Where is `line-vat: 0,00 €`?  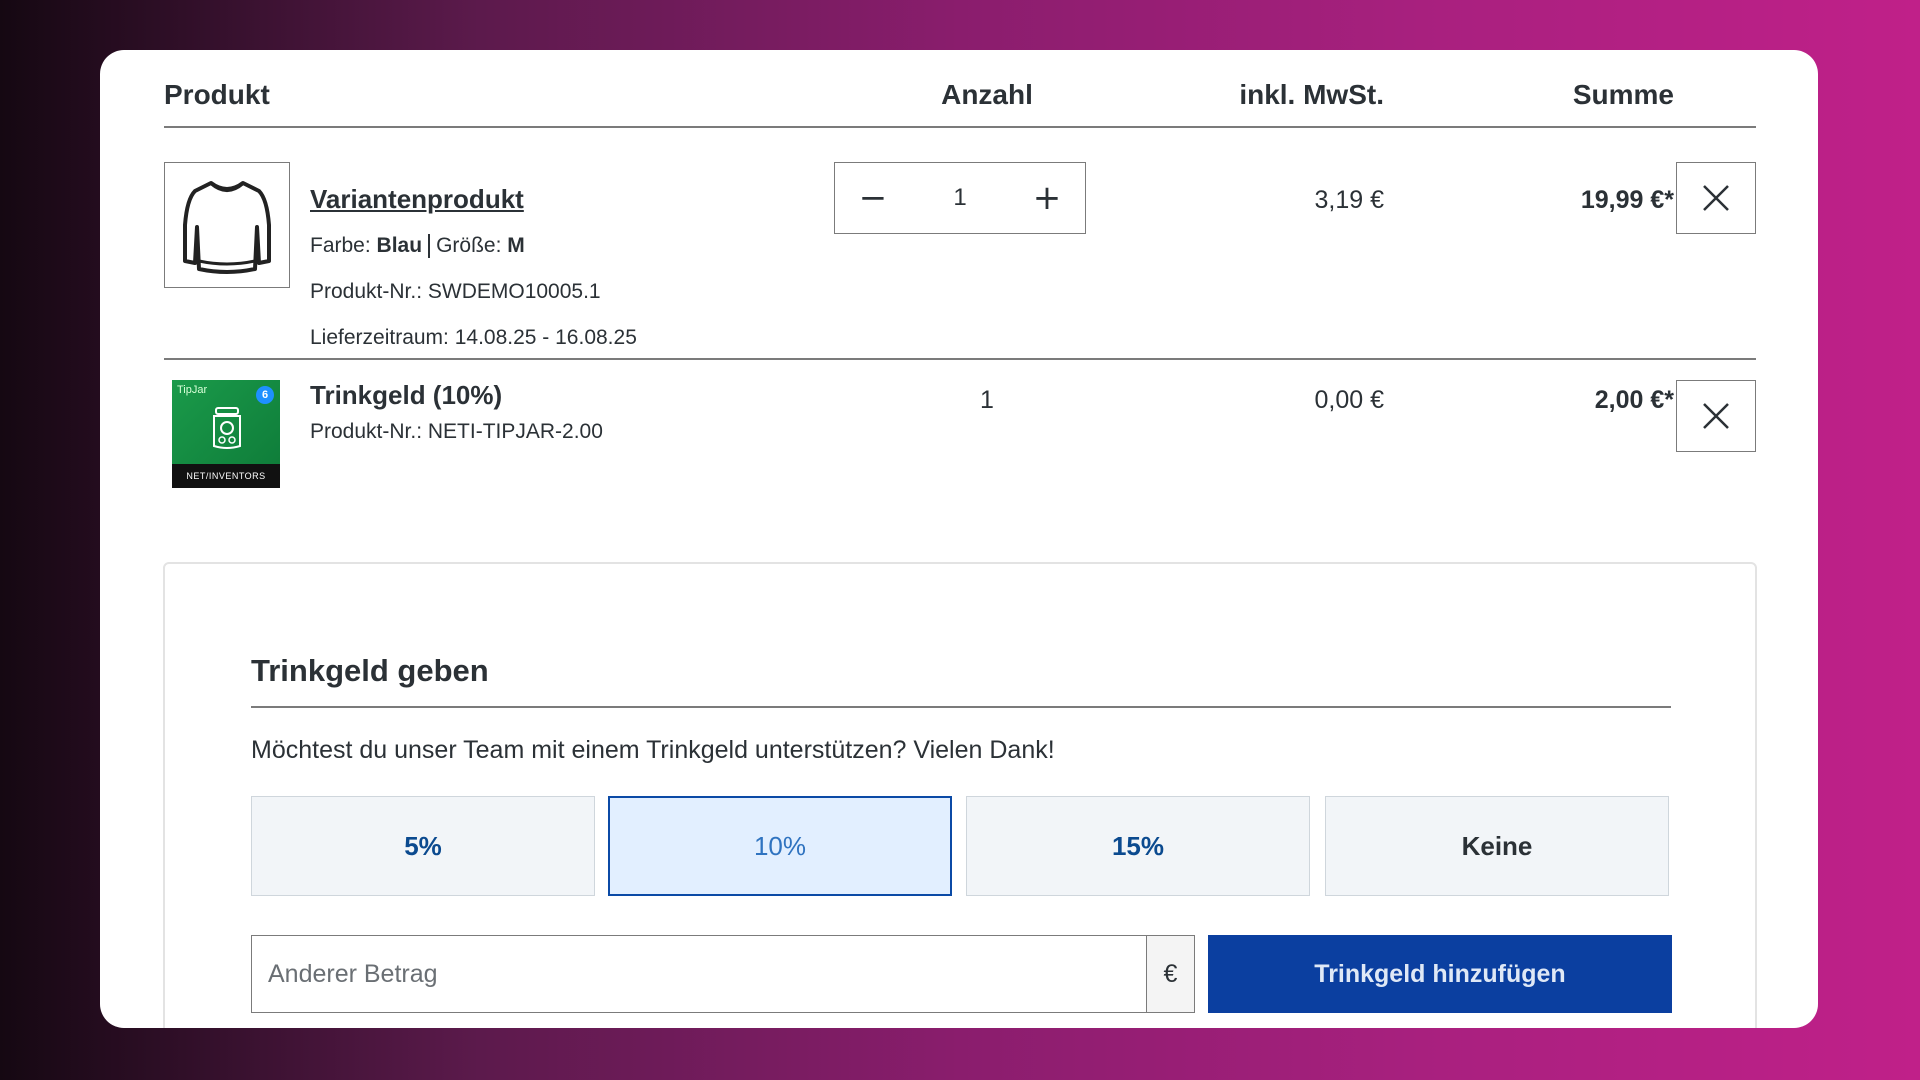
line-vat: 0,00 € is located at coordinates (1349, 400).